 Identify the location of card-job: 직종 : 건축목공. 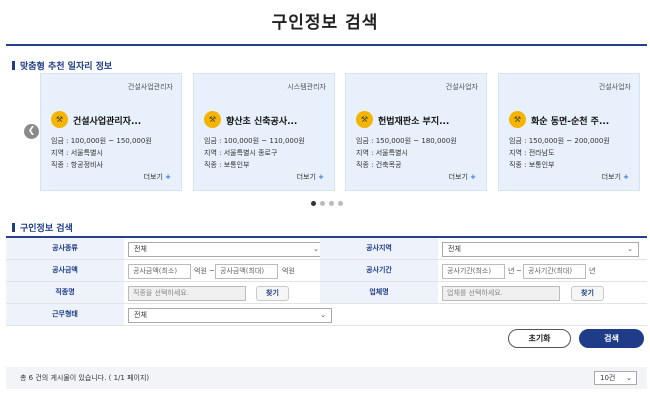
(379, 165).